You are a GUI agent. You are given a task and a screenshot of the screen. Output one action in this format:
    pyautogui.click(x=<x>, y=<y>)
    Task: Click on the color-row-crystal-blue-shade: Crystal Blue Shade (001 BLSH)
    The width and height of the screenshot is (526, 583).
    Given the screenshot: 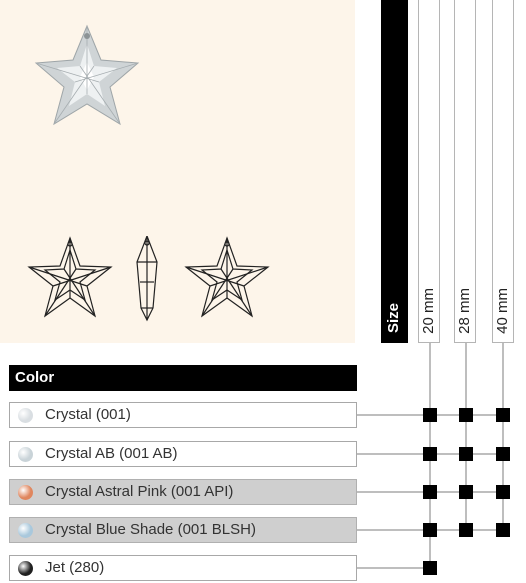 What is the action you would take?
    pyautogui.click(x=183, y=530)
    